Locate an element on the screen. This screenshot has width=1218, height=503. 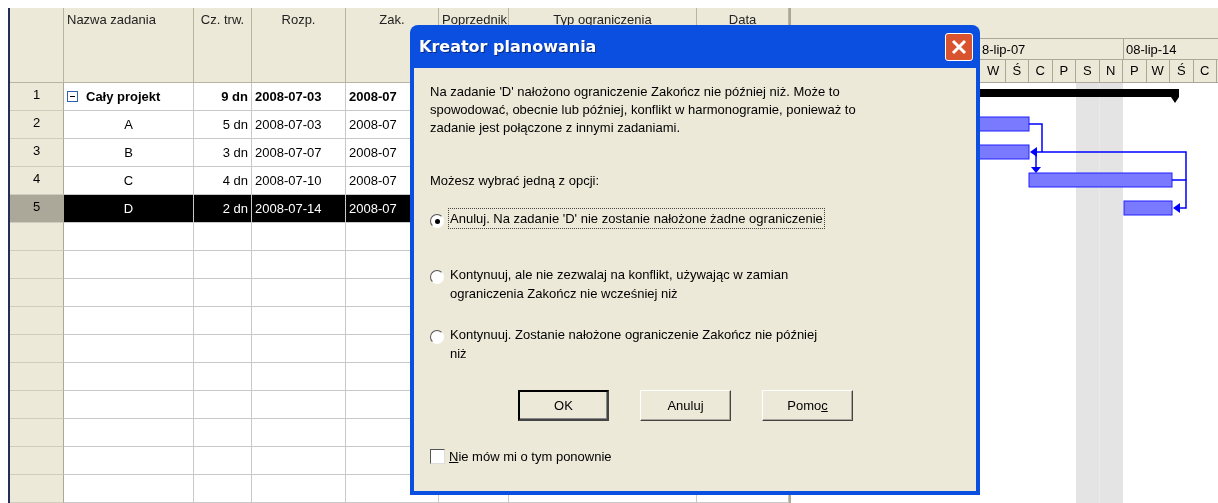
dialog-button: Pomoc is located at coordinates (807, 405).